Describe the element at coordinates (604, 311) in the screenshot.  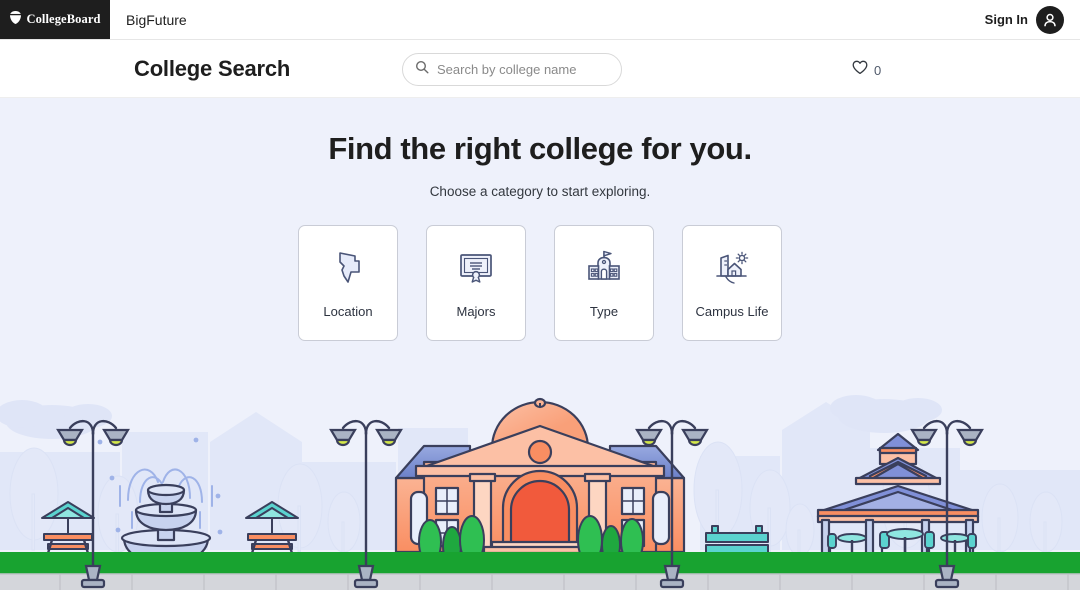
I see `category-label: Type` at that location.